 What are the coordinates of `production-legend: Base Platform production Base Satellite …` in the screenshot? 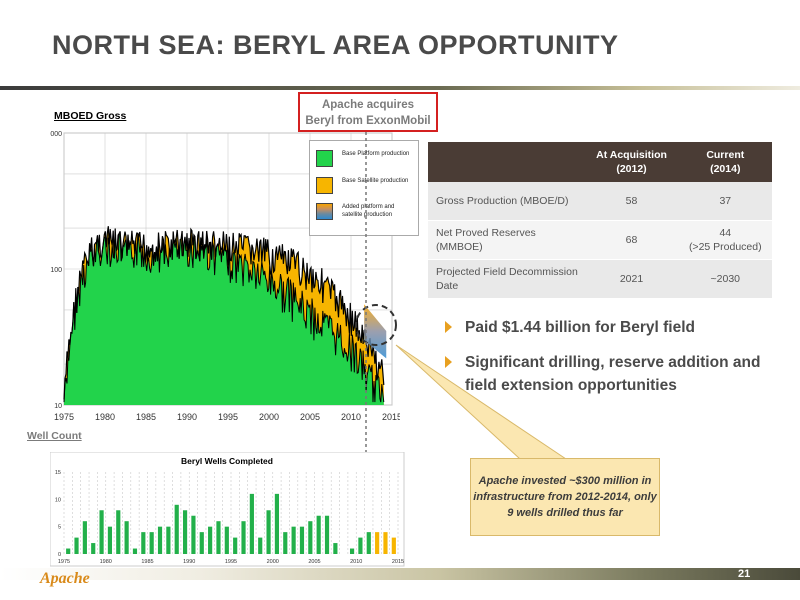 It's located at (364, 188).